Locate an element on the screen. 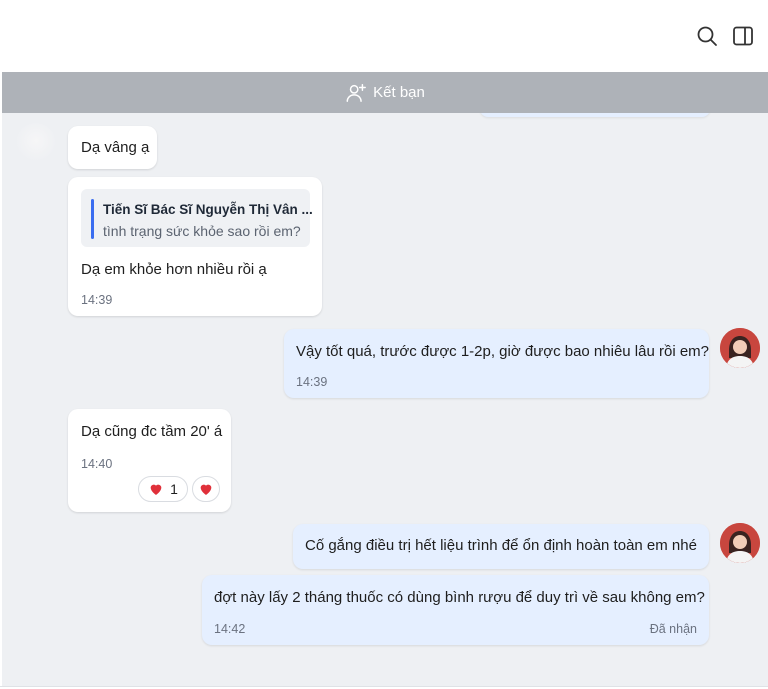  quote-text: tình trạng sức khỏe sao rồi em? is located at coordinates (202, 231).